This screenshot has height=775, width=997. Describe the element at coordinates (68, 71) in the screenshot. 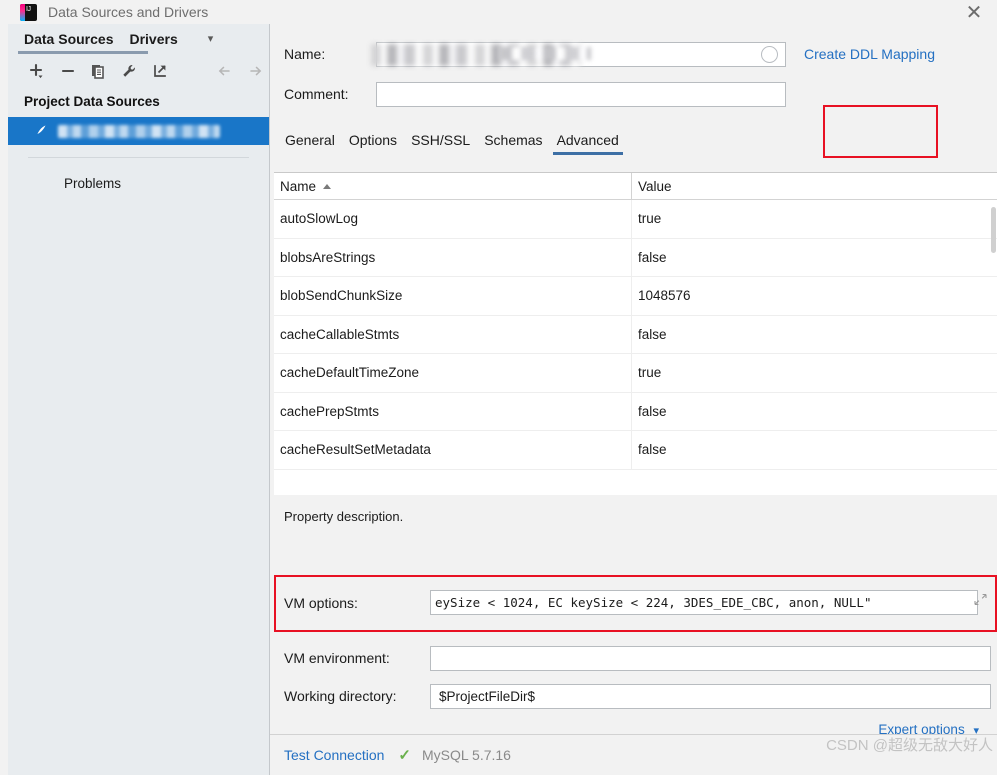

I see `remove-button` at that location.